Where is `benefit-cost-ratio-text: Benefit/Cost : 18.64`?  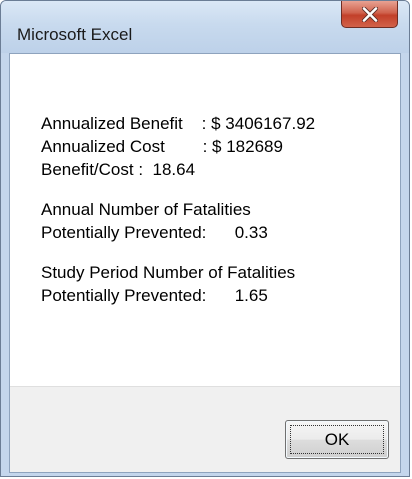
benefit-cost-ratio-text: Benefit/Cost : 18.64 is located at coordinates (118, 169).